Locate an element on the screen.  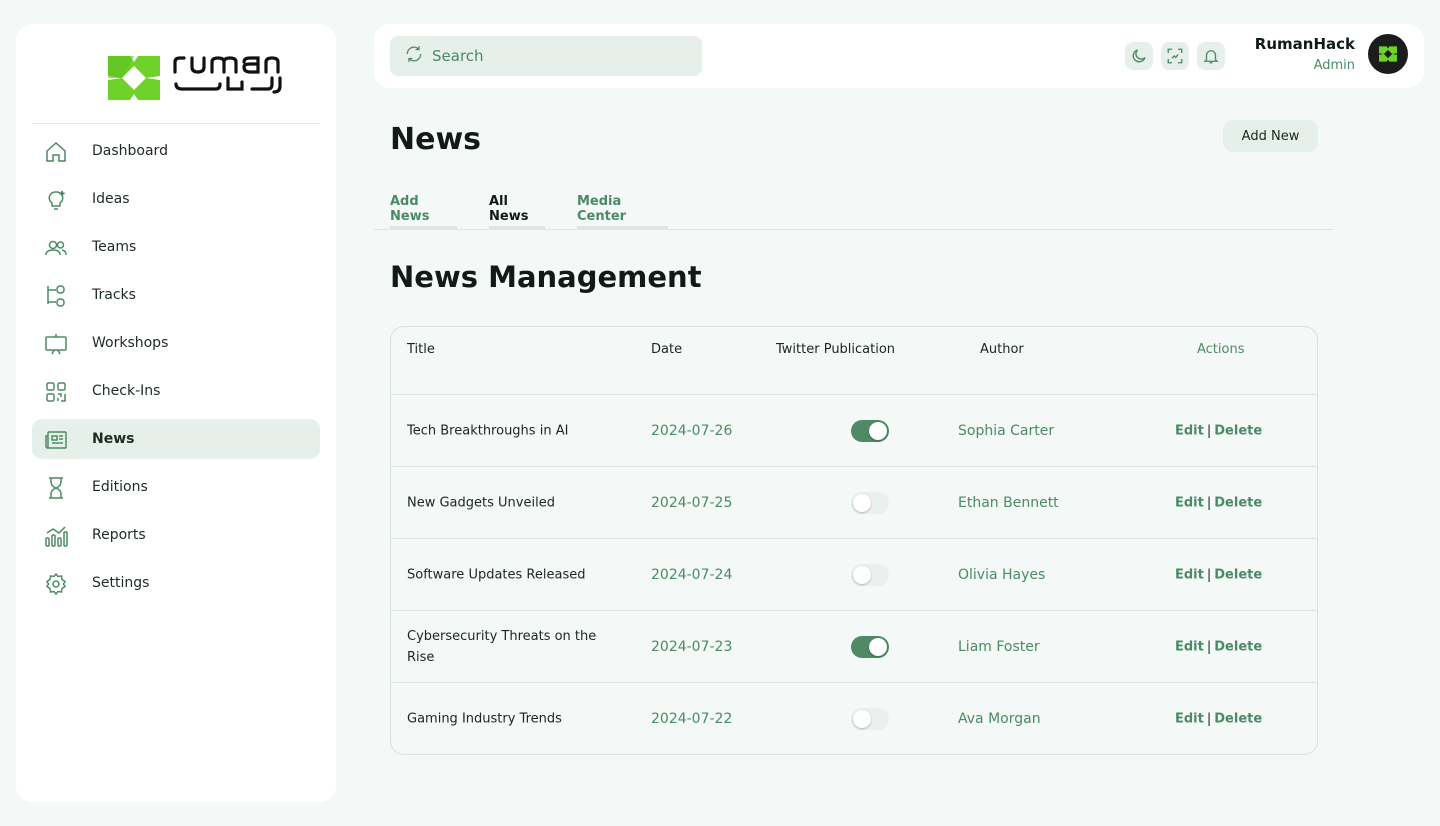
news-date: 2024-07-25 is located at coordinates (692, 502).